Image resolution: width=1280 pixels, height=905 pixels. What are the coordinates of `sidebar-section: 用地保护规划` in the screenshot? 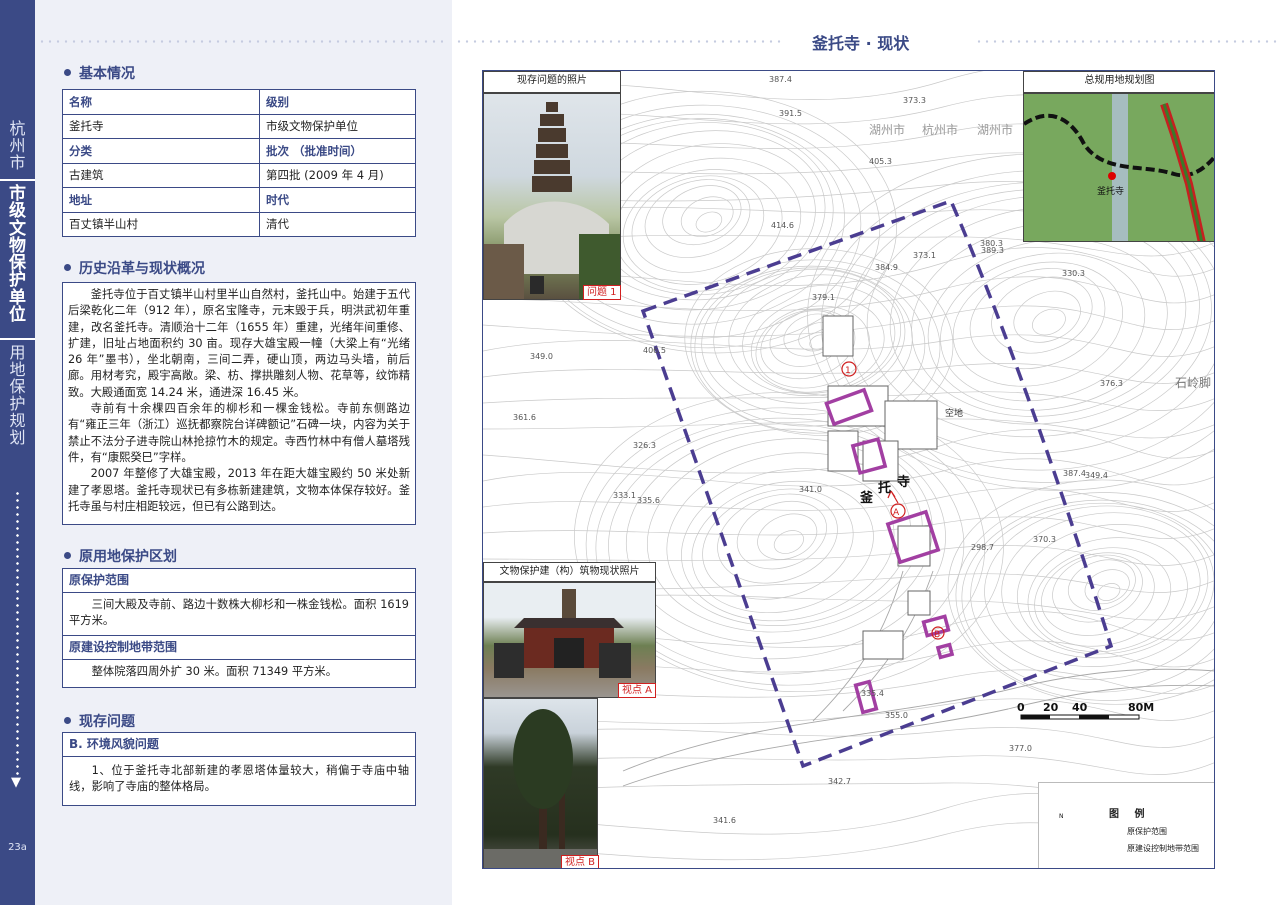 It's located at (17, 395).